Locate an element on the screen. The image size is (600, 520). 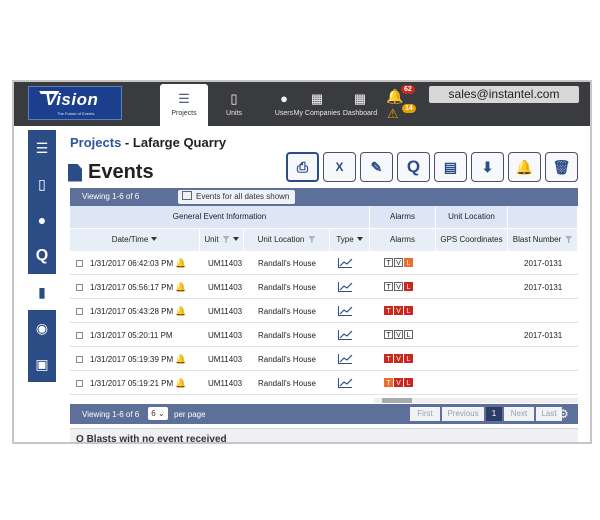
column-header-datetime: Date/Time is located at coordinates (135, 240).